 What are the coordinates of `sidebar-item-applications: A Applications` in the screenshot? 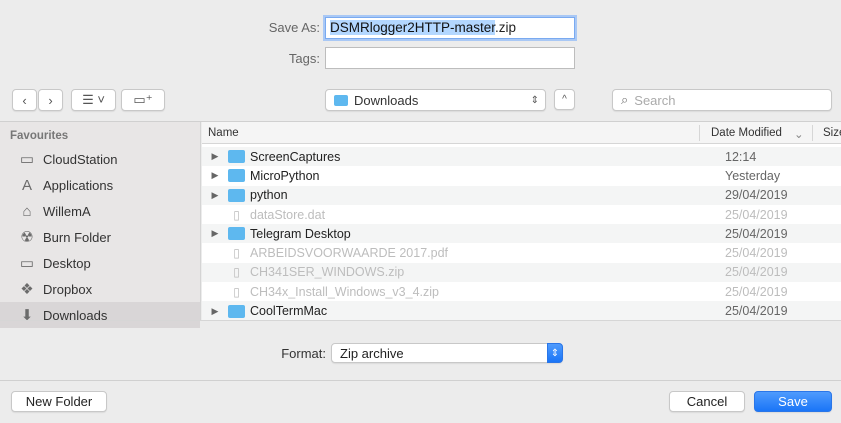 It's located at (100, 185).